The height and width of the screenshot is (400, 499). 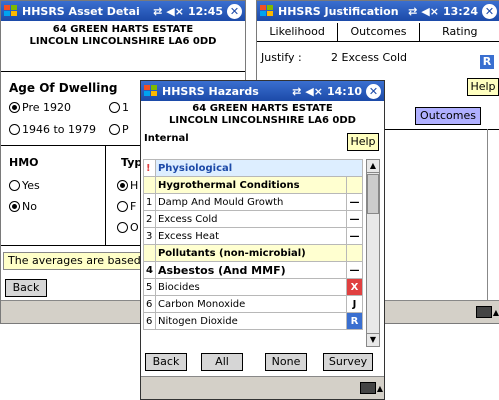 What do you see at coordinates (126, 206) in the screenshot?
I see `type-option-2: F` at bounding box center [126, 206].